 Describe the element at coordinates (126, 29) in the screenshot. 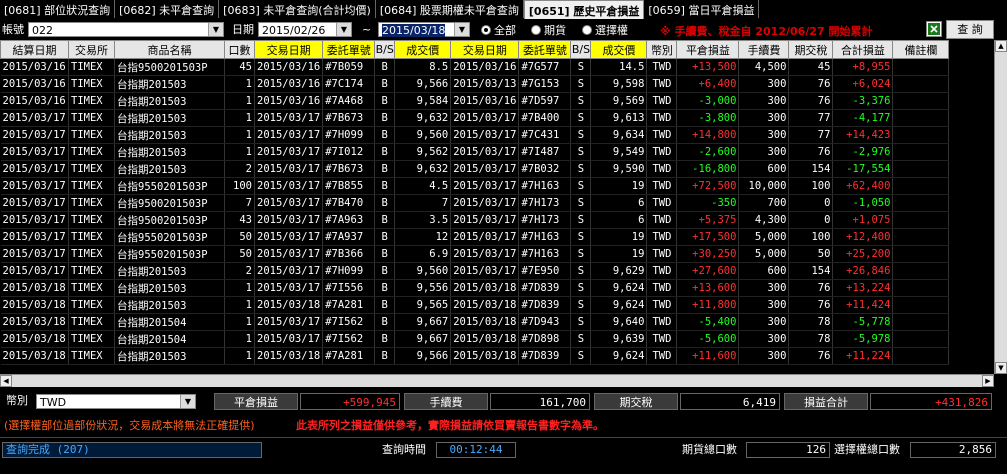

I see `account-select: 022 ▼` at that location.